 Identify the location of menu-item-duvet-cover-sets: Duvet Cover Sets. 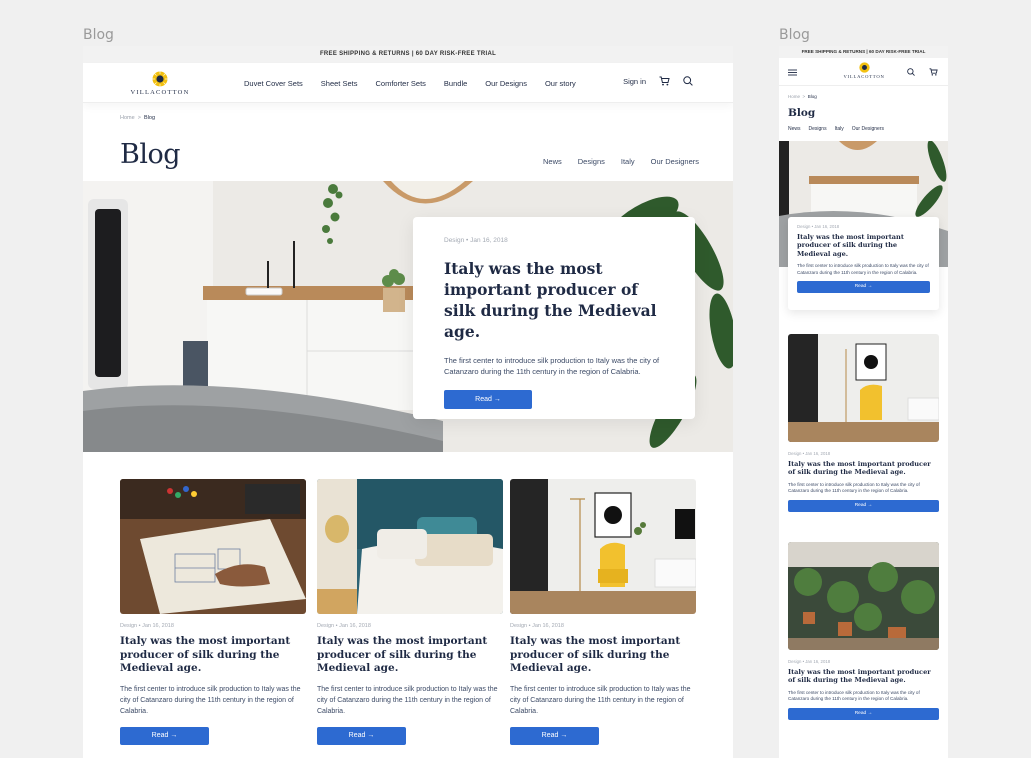
(273, 83).